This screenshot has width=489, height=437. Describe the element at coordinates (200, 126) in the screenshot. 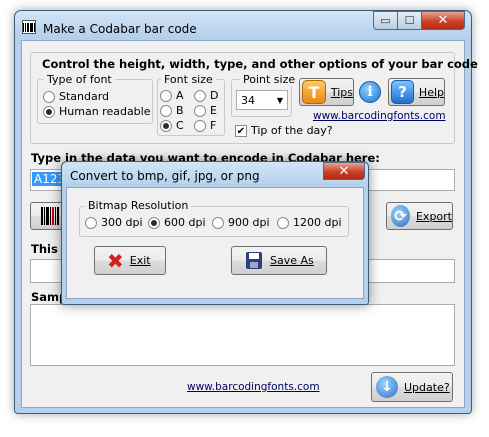

I see `font-size-f-radio` at that location.